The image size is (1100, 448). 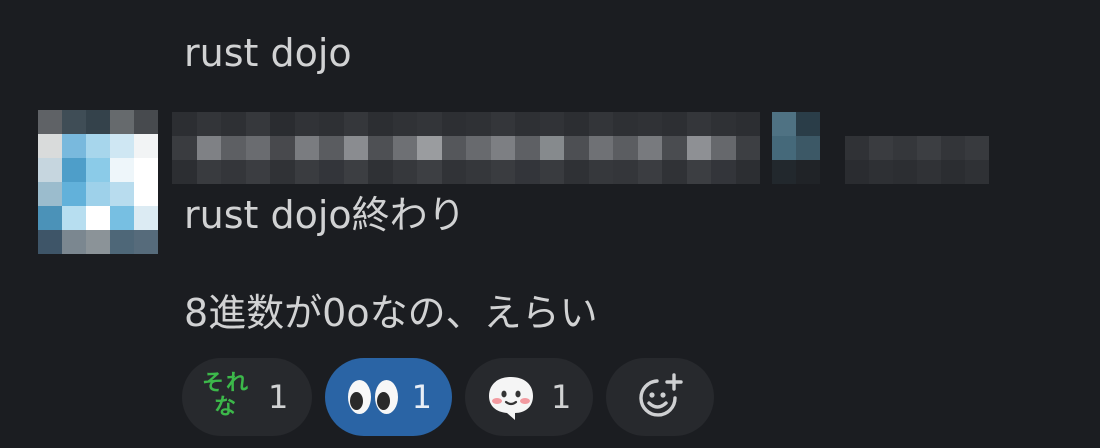 I want to click on timestamp-redacted, so click(x=917, y=160).